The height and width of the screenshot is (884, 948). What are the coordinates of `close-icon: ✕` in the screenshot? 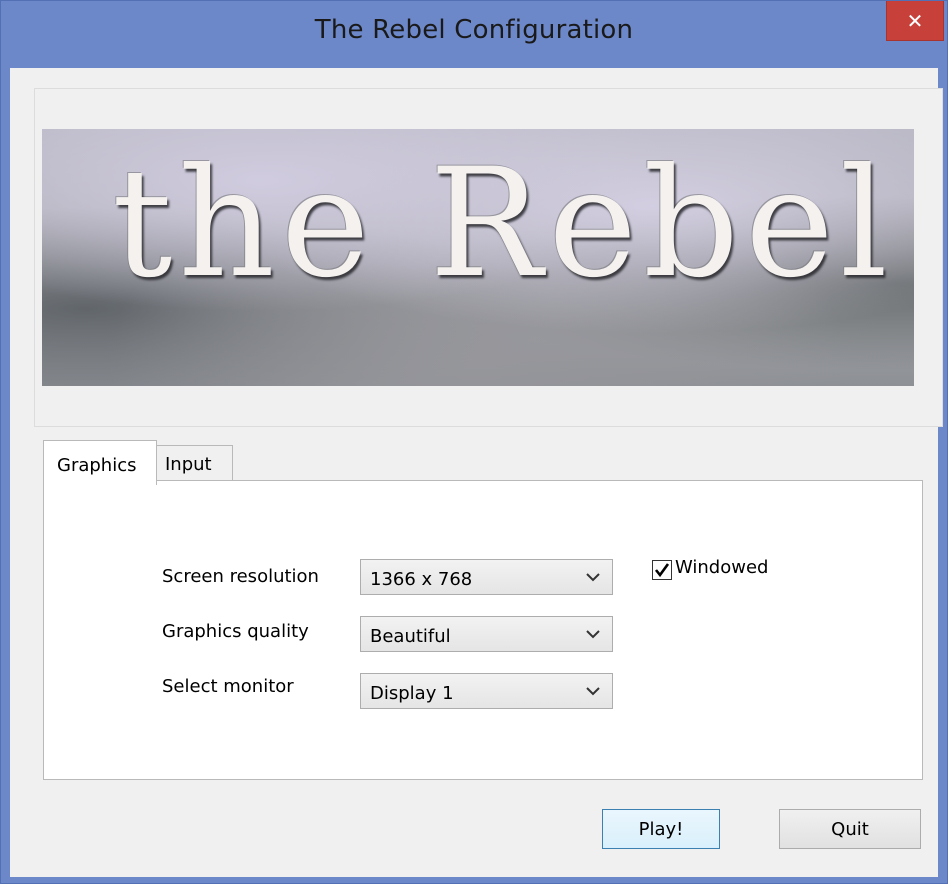 It's located at (915, 20).